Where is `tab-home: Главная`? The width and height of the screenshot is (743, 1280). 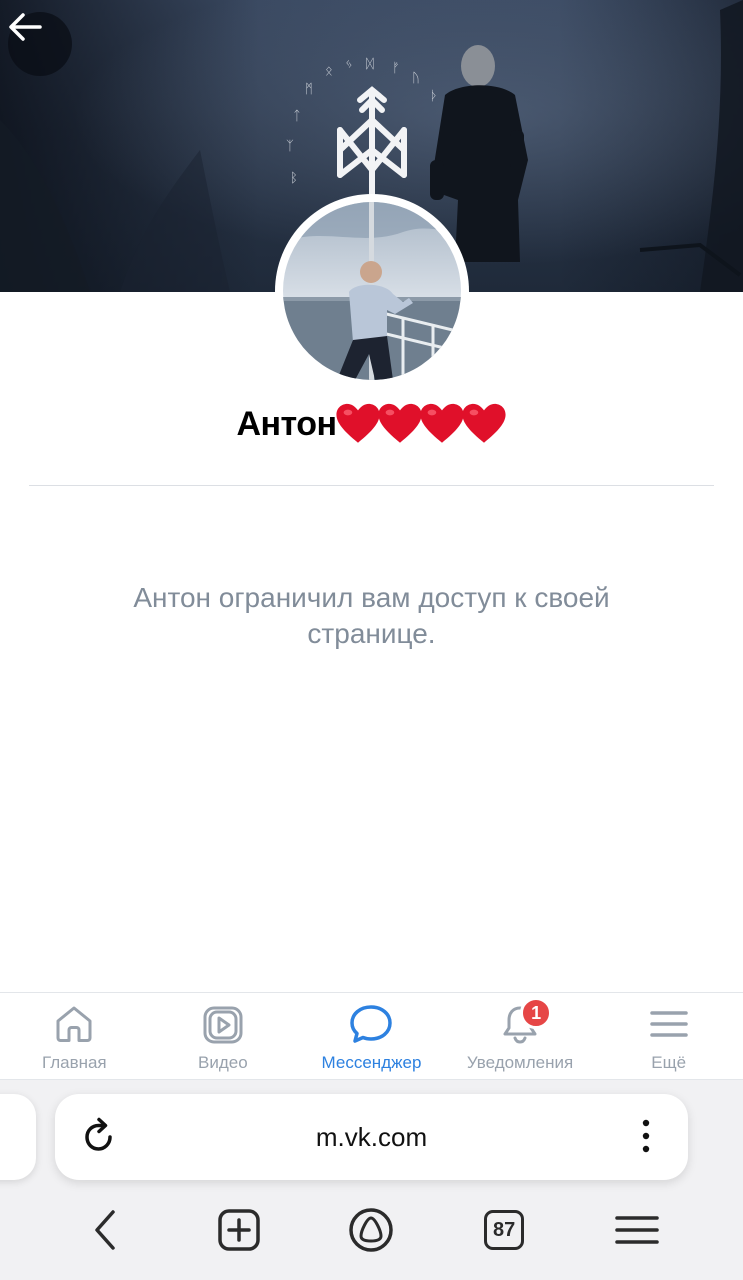
tab-home: Главная is located at coordinates (74, 1036).